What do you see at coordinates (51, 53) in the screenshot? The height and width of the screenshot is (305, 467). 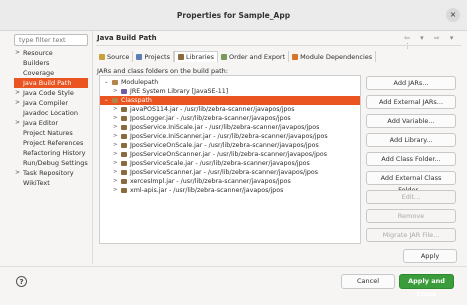 I see `sidebar-item: > Resource` at bounding box center [51, 53].